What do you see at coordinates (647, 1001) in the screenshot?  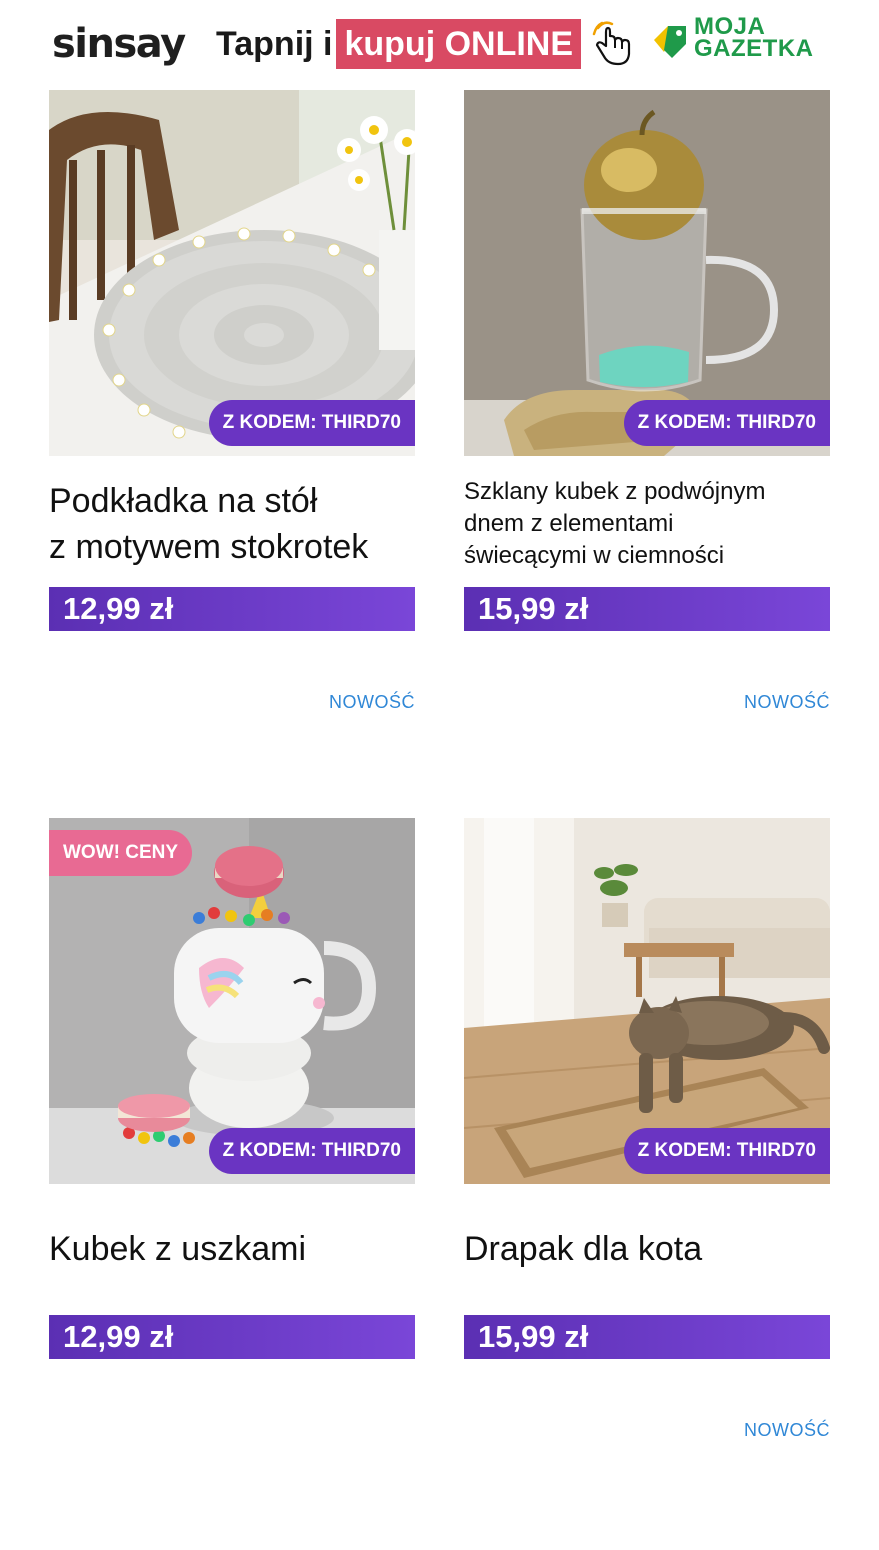 I see `product-image-cat-scratcher: Z KODEM: THIRD70` at bounding box center [647, 1001].